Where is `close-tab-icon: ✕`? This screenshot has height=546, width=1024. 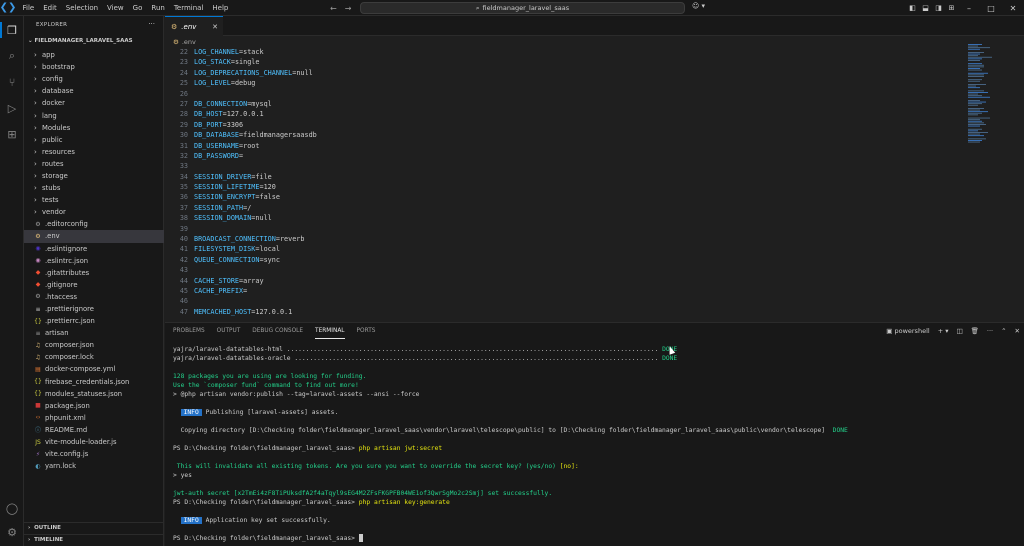
close-tab-icon: ✕ is located at coordinates (215, 27).